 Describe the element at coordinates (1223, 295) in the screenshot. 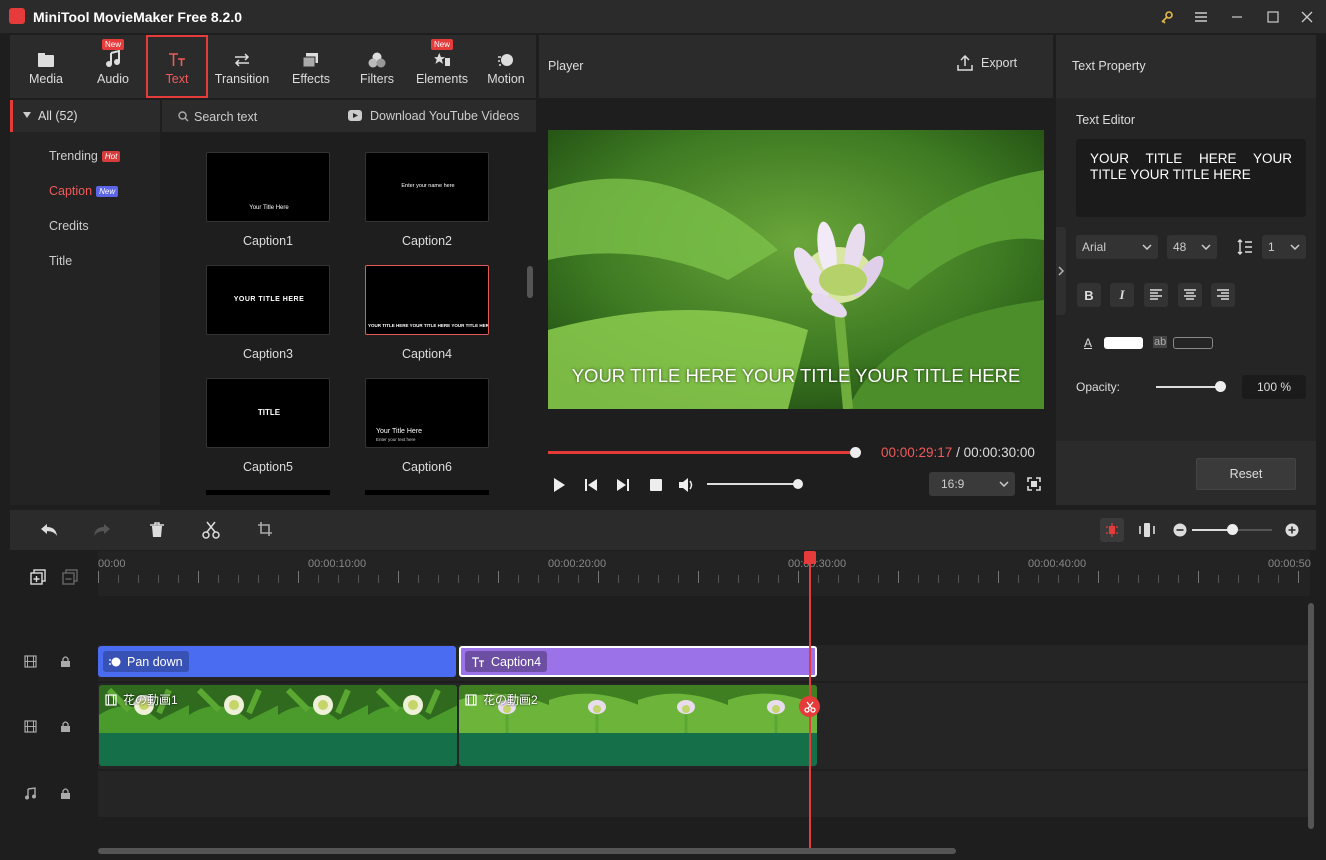

I see `align-right-button` at that location.